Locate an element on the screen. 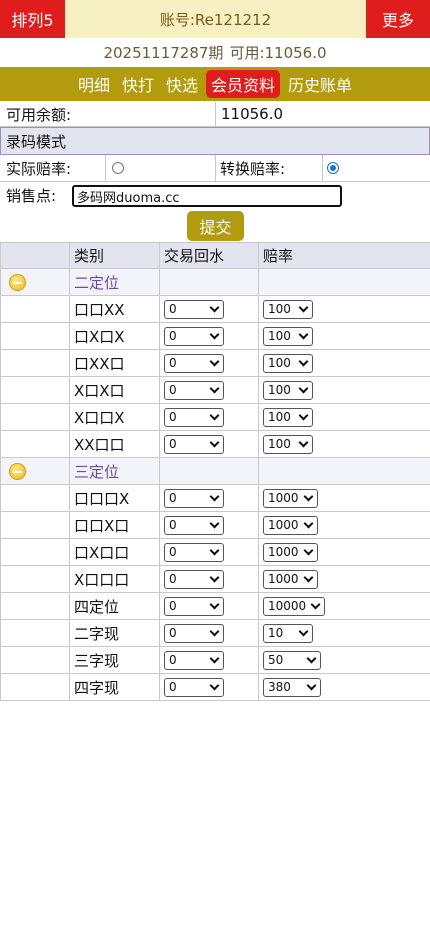 This screenshot has height=932, width=430. table-row: 三字现 0 50 is located at coordinates (215, 660).